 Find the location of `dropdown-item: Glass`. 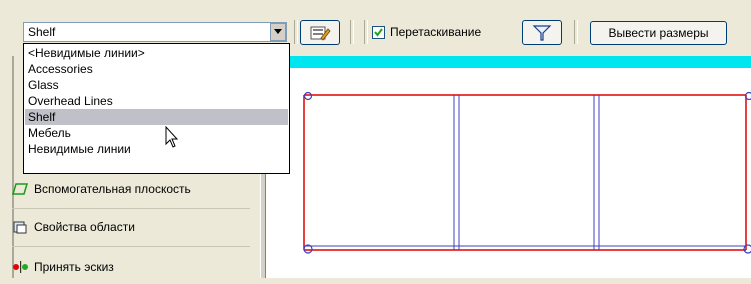

dropdown-item: Glass is located at coordinates (156, 85).